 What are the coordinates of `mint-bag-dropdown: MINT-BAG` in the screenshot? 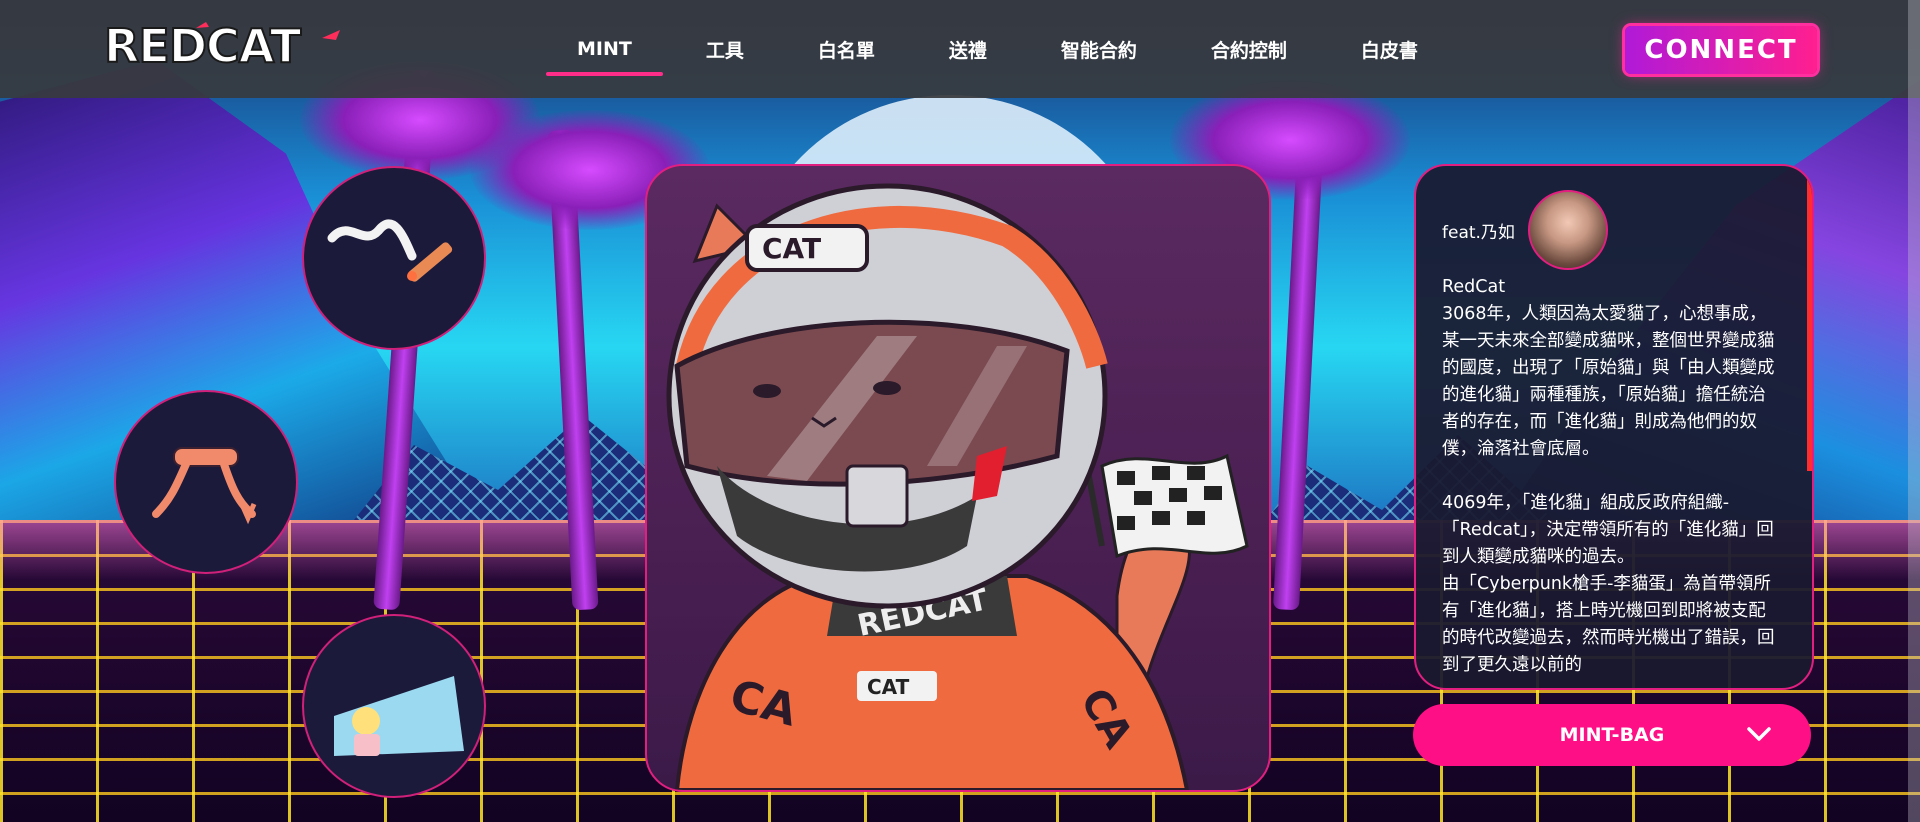 It's located at (1612, 735).